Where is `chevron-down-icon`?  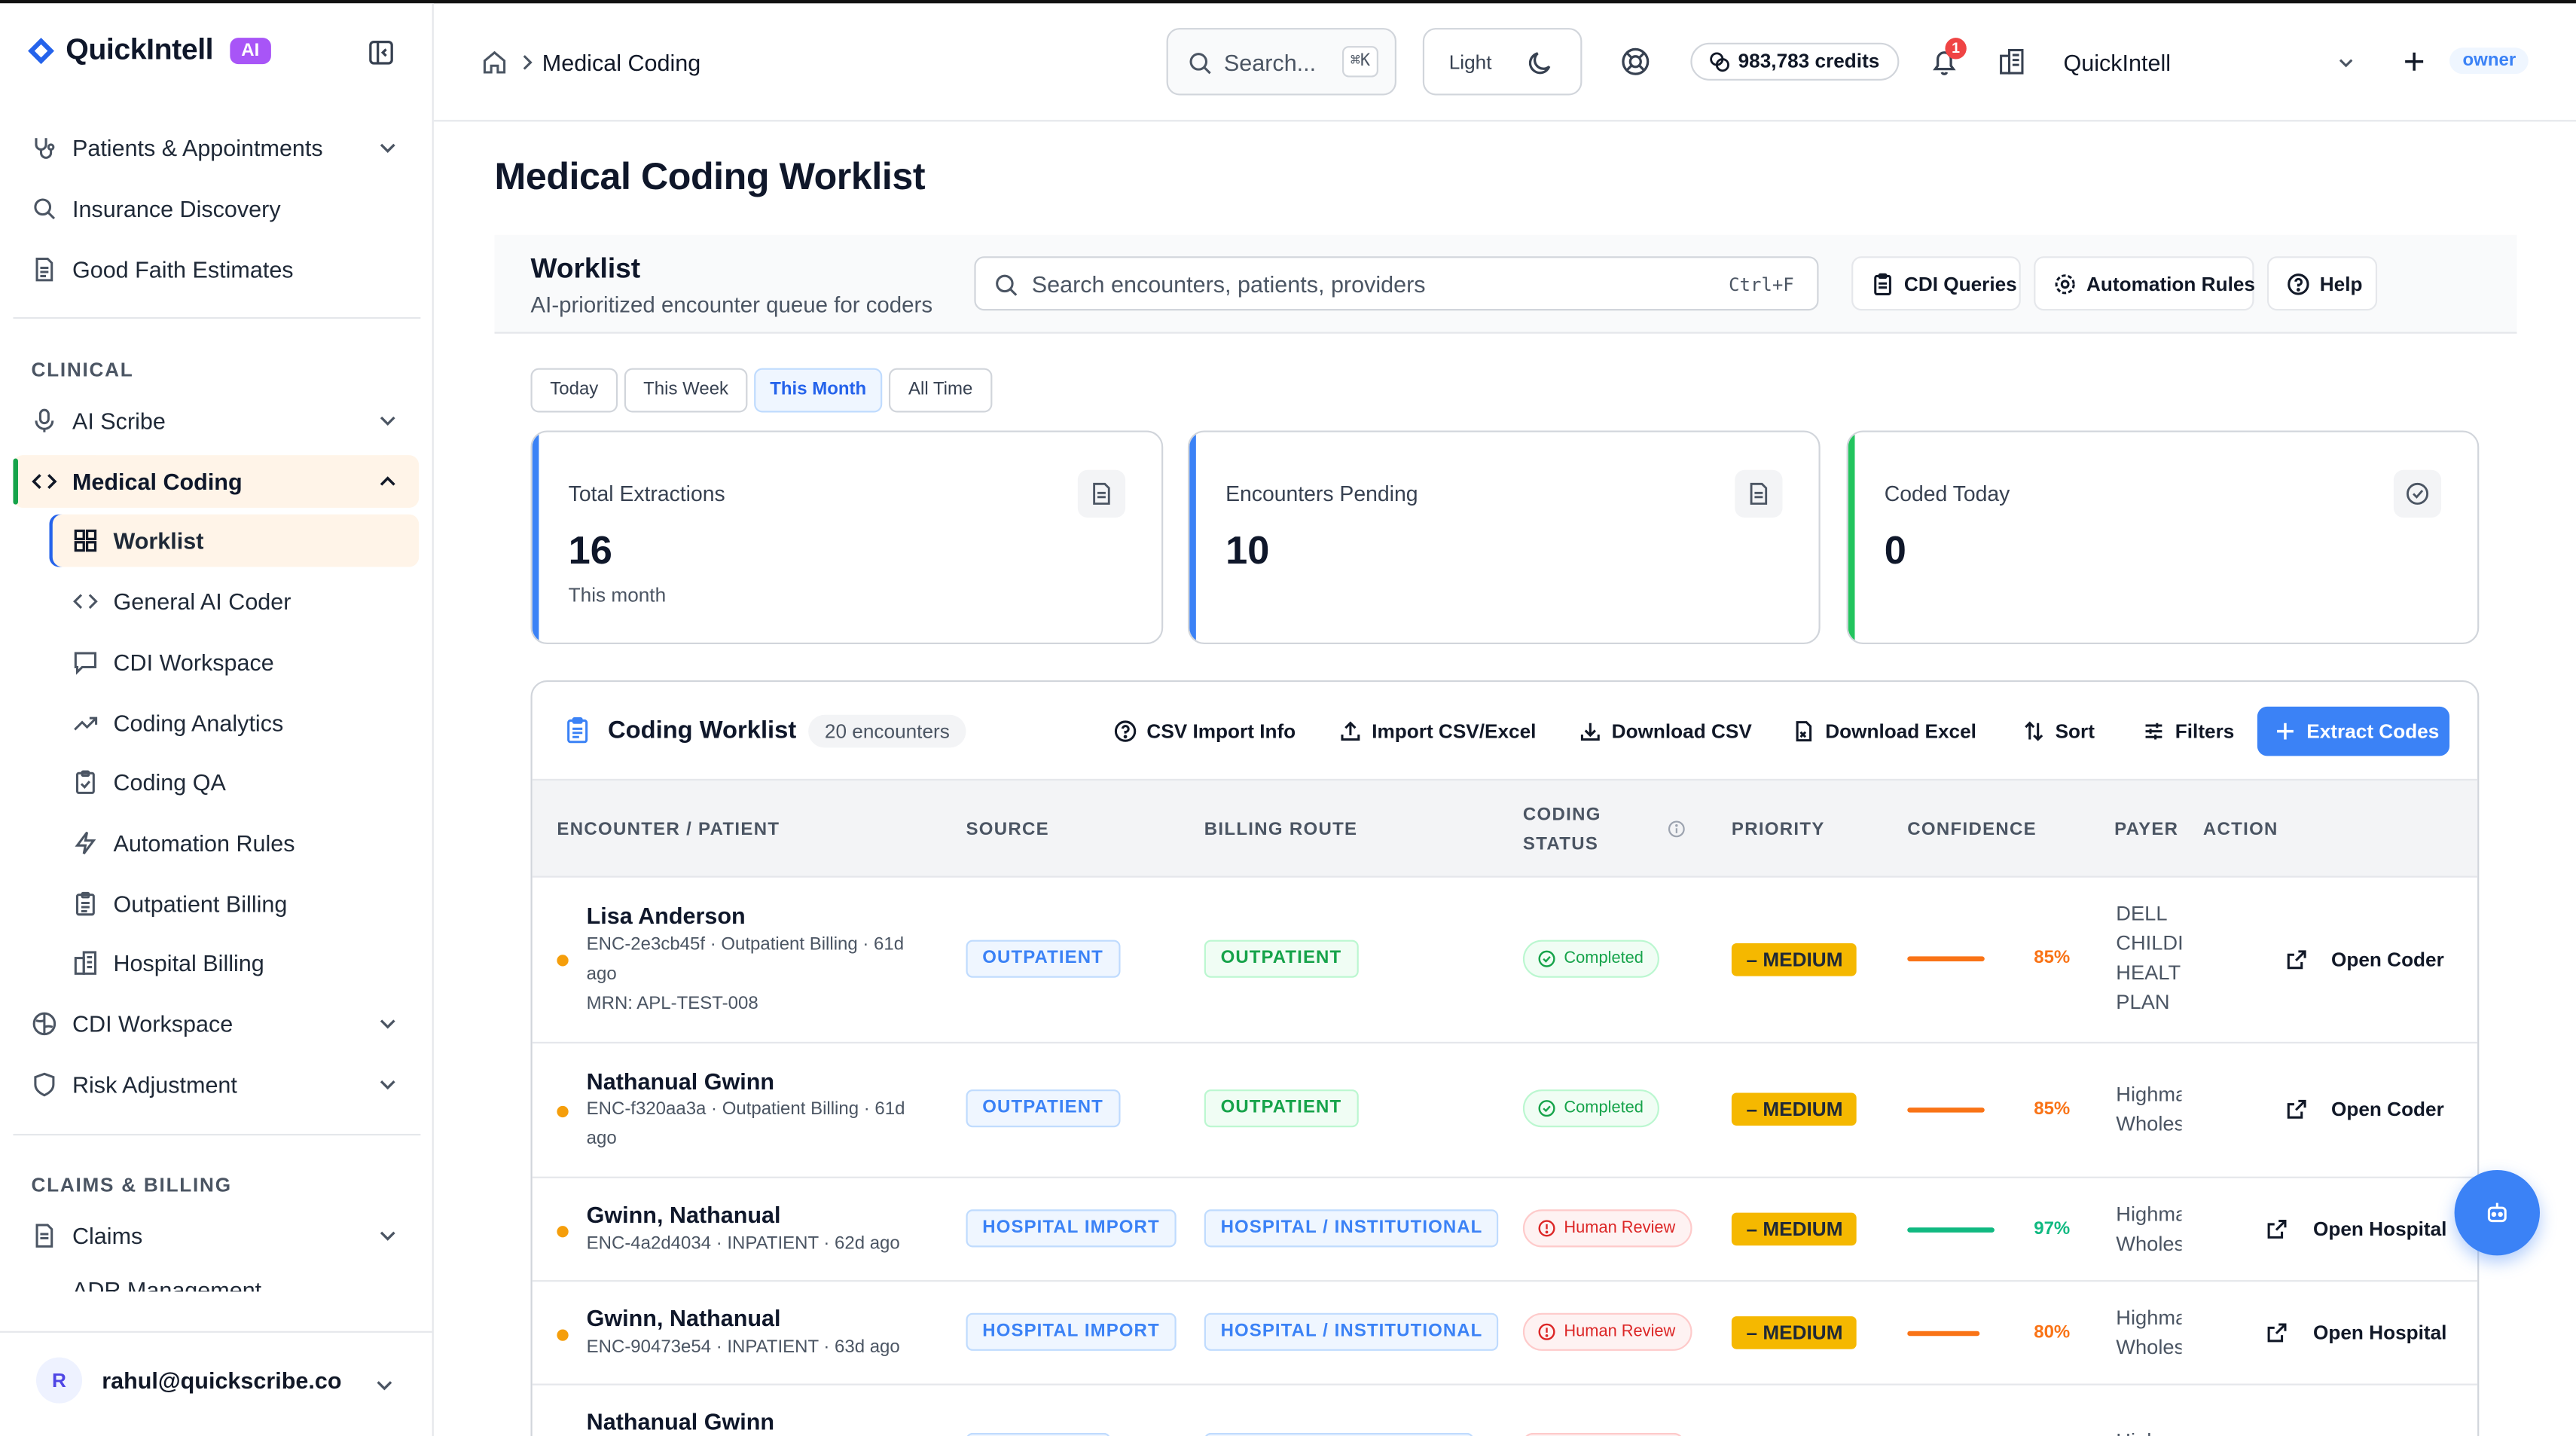
chevron-down-icon is located at coordinates (2346, 62).